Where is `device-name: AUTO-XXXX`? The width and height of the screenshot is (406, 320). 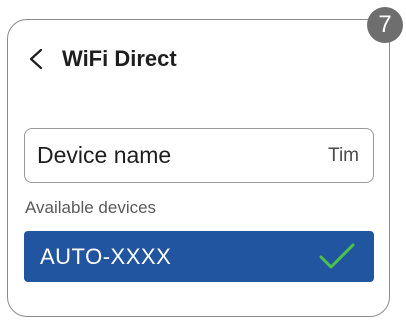 device-name: AUTO-XXXX is located at coordinates (106, 256).